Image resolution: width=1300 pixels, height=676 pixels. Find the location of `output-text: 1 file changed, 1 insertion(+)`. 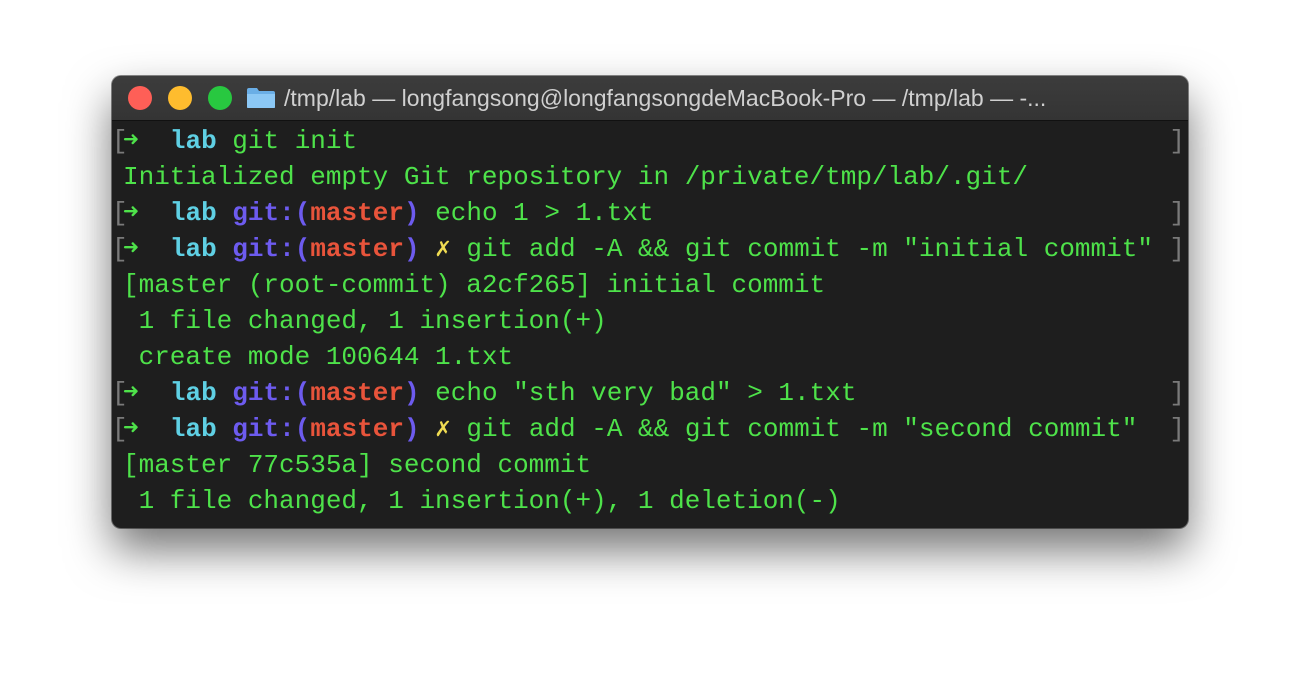

output-text: 1 file changed, 1 insertion(+) is located at coordinates (365, 321).